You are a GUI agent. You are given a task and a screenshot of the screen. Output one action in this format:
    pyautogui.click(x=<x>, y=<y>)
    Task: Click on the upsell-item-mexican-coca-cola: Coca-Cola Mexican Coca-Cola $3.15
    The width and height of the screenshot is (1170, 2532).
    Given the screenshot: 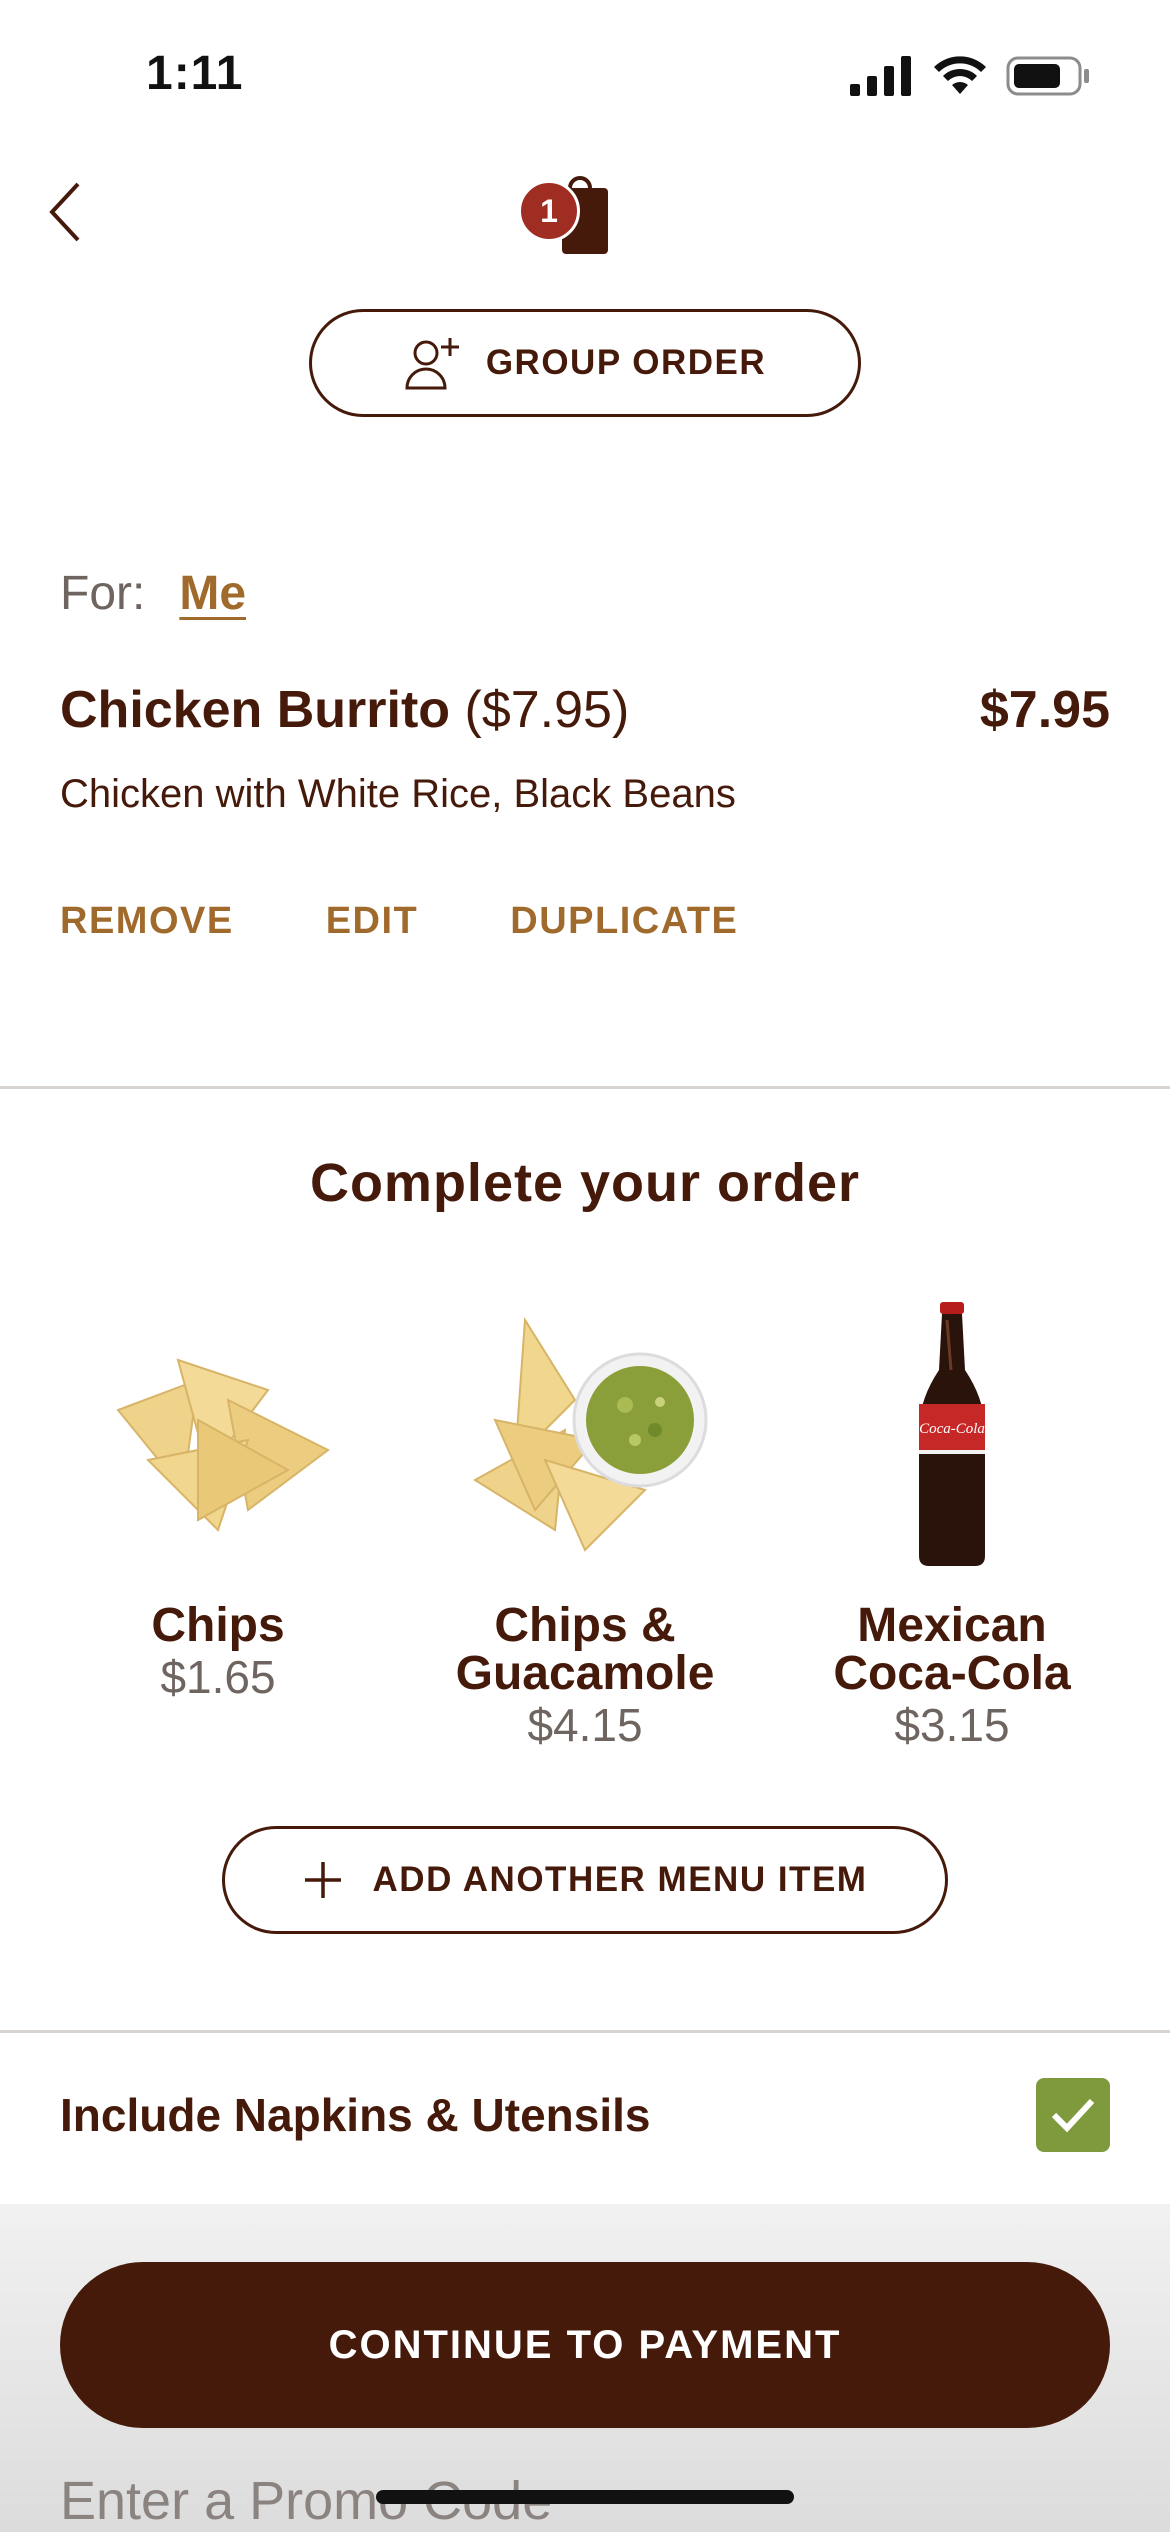 What is the action you would take?
    pyautogui.click(x=952, y=1520)
    